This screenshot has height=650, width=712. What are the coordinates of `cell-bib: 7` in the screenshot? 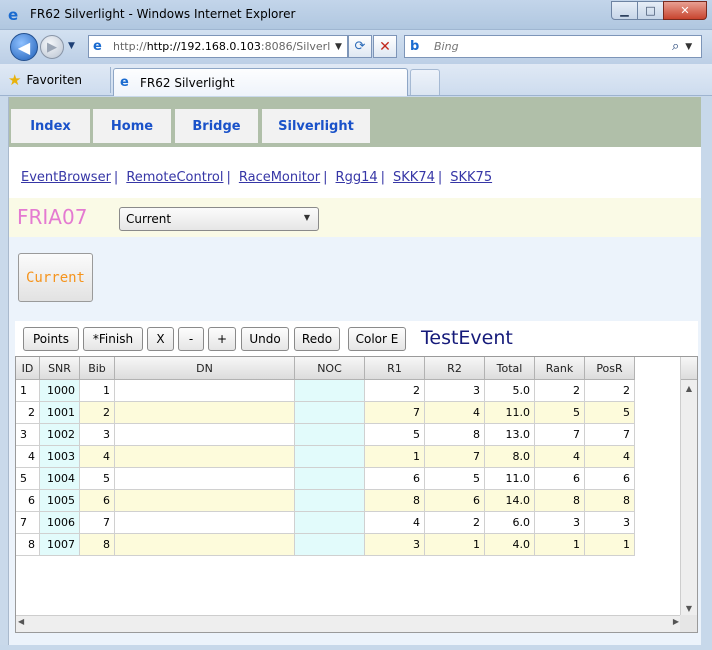 It's located at (97, 523).